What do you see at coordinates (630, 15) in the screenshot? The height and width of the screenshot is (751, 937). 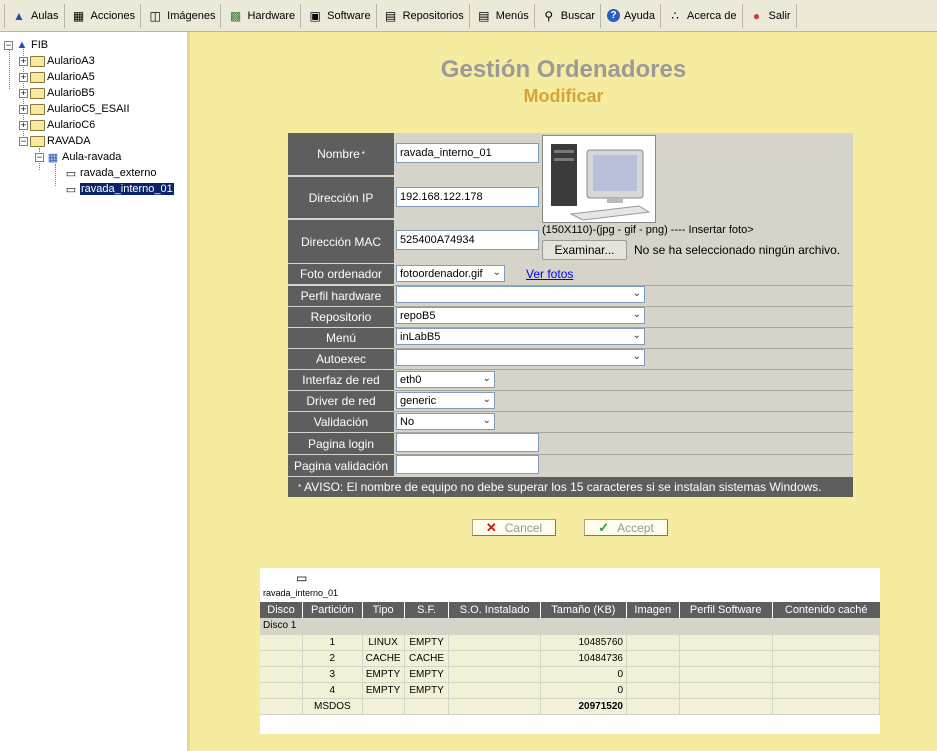 I see `toolbar-ayuda-button: ? Ayuda` at bounding box center [630, 15].